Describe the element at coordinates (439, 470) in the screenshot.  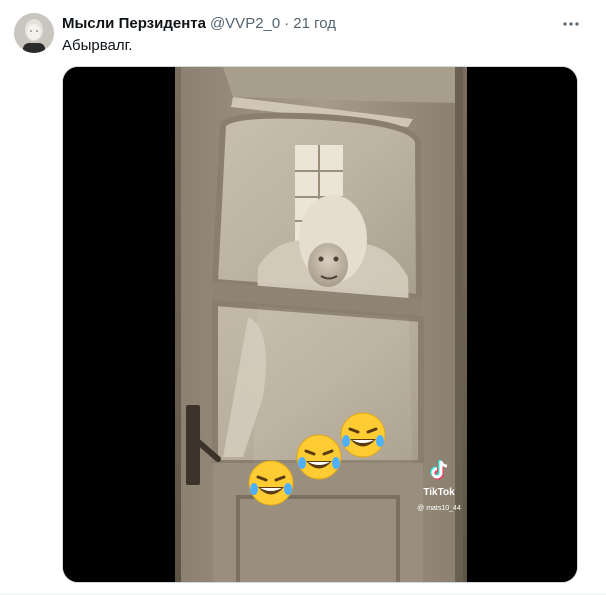
I see `tiktok-logo-icon` at that location.